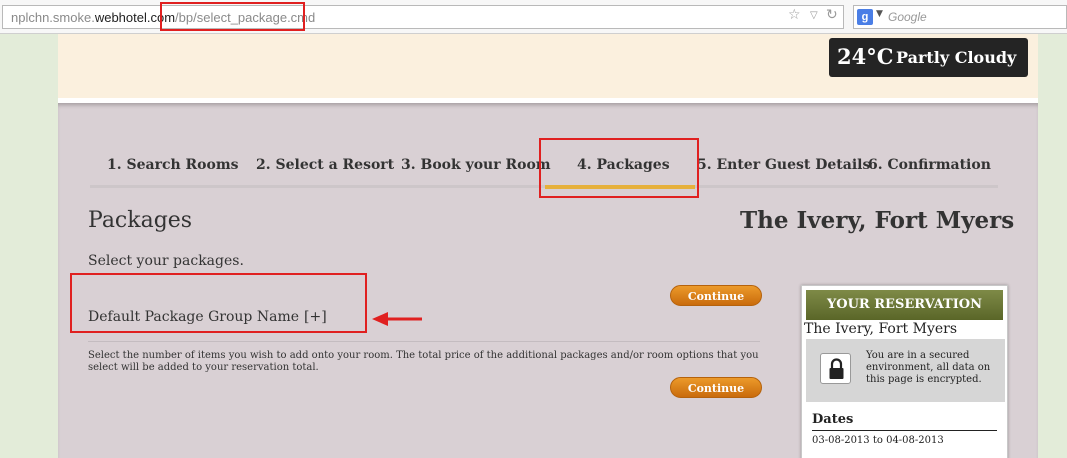 Image resolution: width=1067 pixels, height=458 pixels. What do you see at coordinates (956, 57) in the screenshot?
I see `weather-condition: Partly Cloudy` at bounding box center [956, 57].